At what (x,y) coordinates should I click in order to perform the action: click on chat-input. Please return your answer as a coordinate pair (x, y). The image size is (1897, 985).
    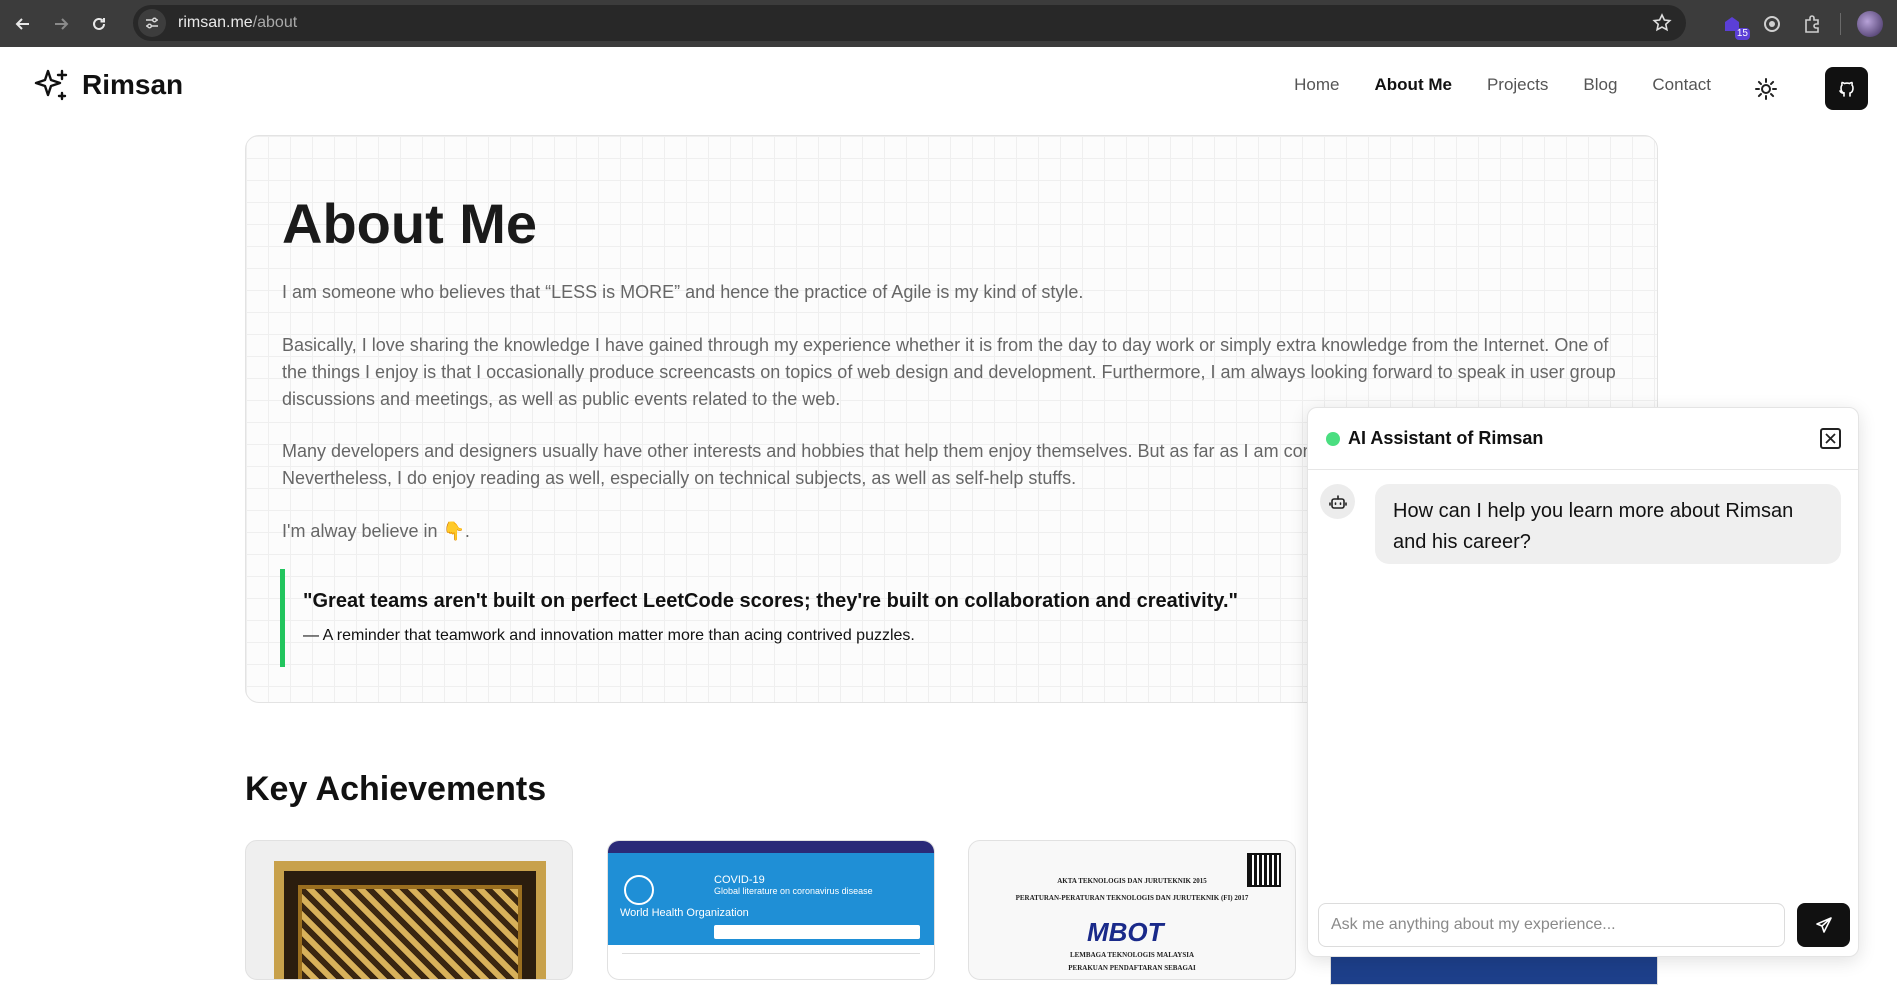
    Looking at the image, I should click on (1551, 925).